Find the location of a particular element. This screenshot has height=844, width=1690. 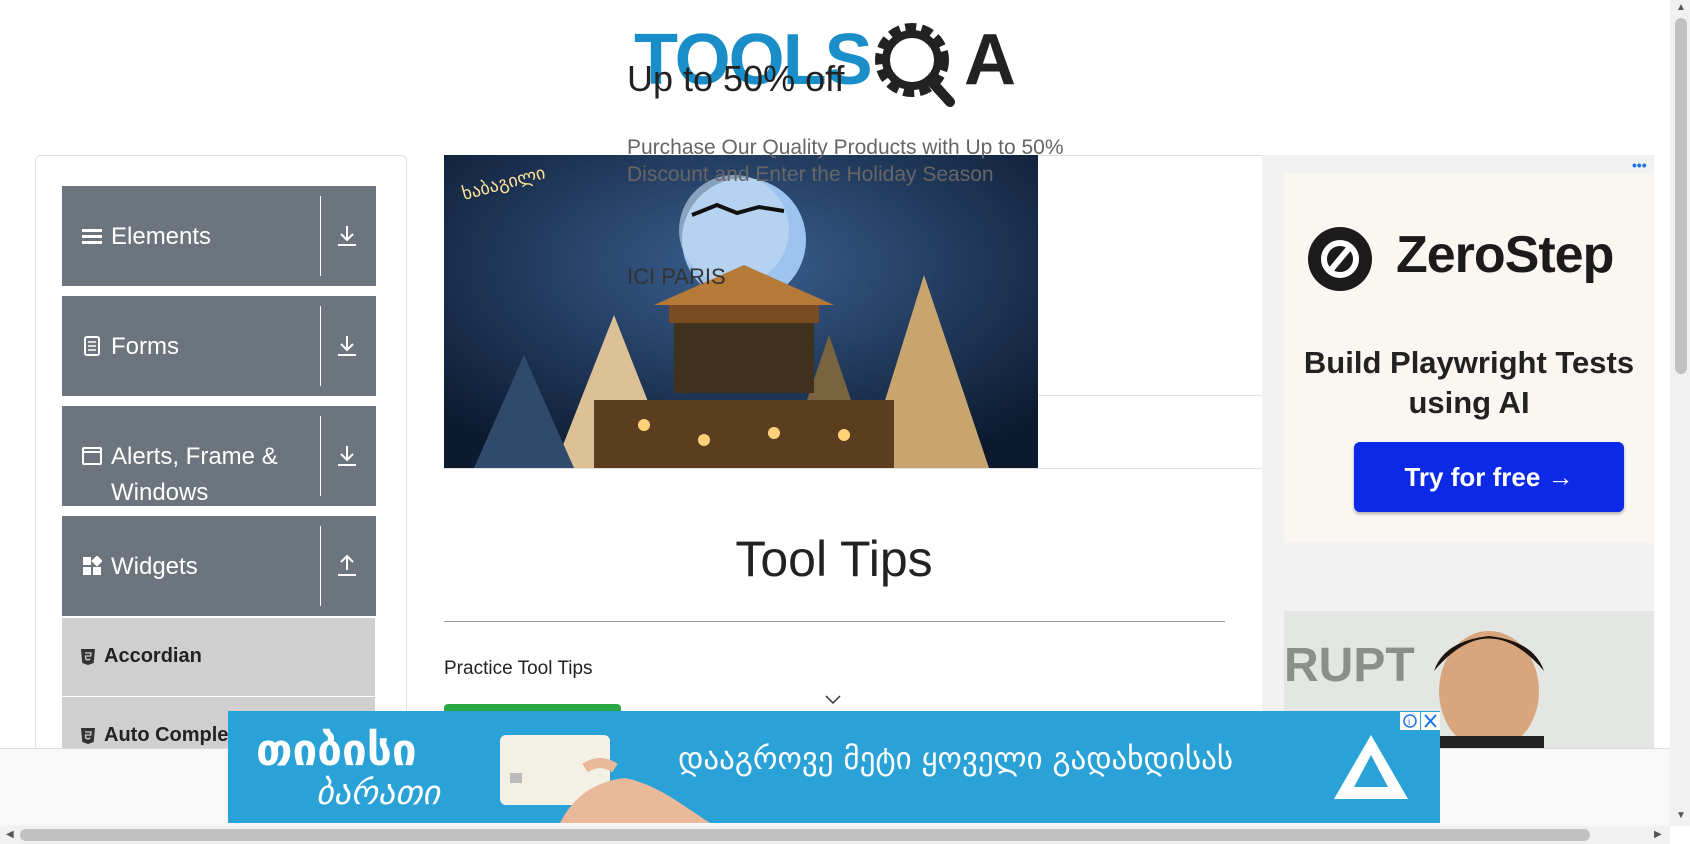

window-icon is located at coordinates (92, 456).